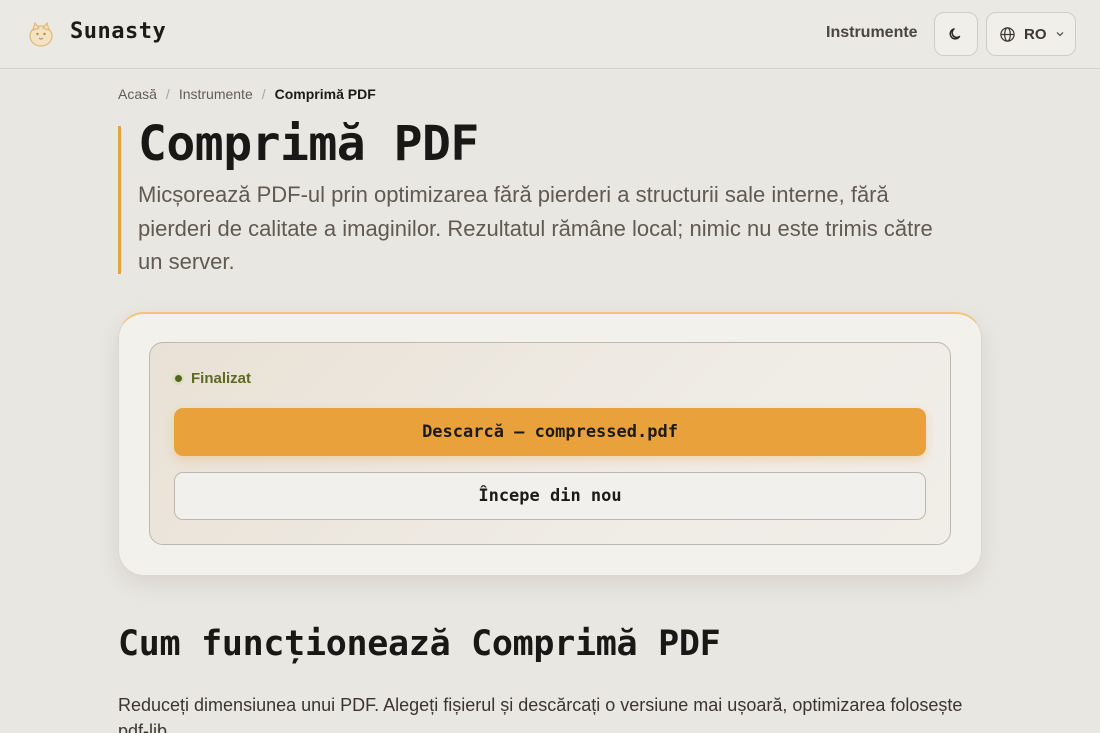  What do you see at coordinates (118, 31) in the screenshot?
I see `brand-name: Sunasty` at bounding box center [118, 31].